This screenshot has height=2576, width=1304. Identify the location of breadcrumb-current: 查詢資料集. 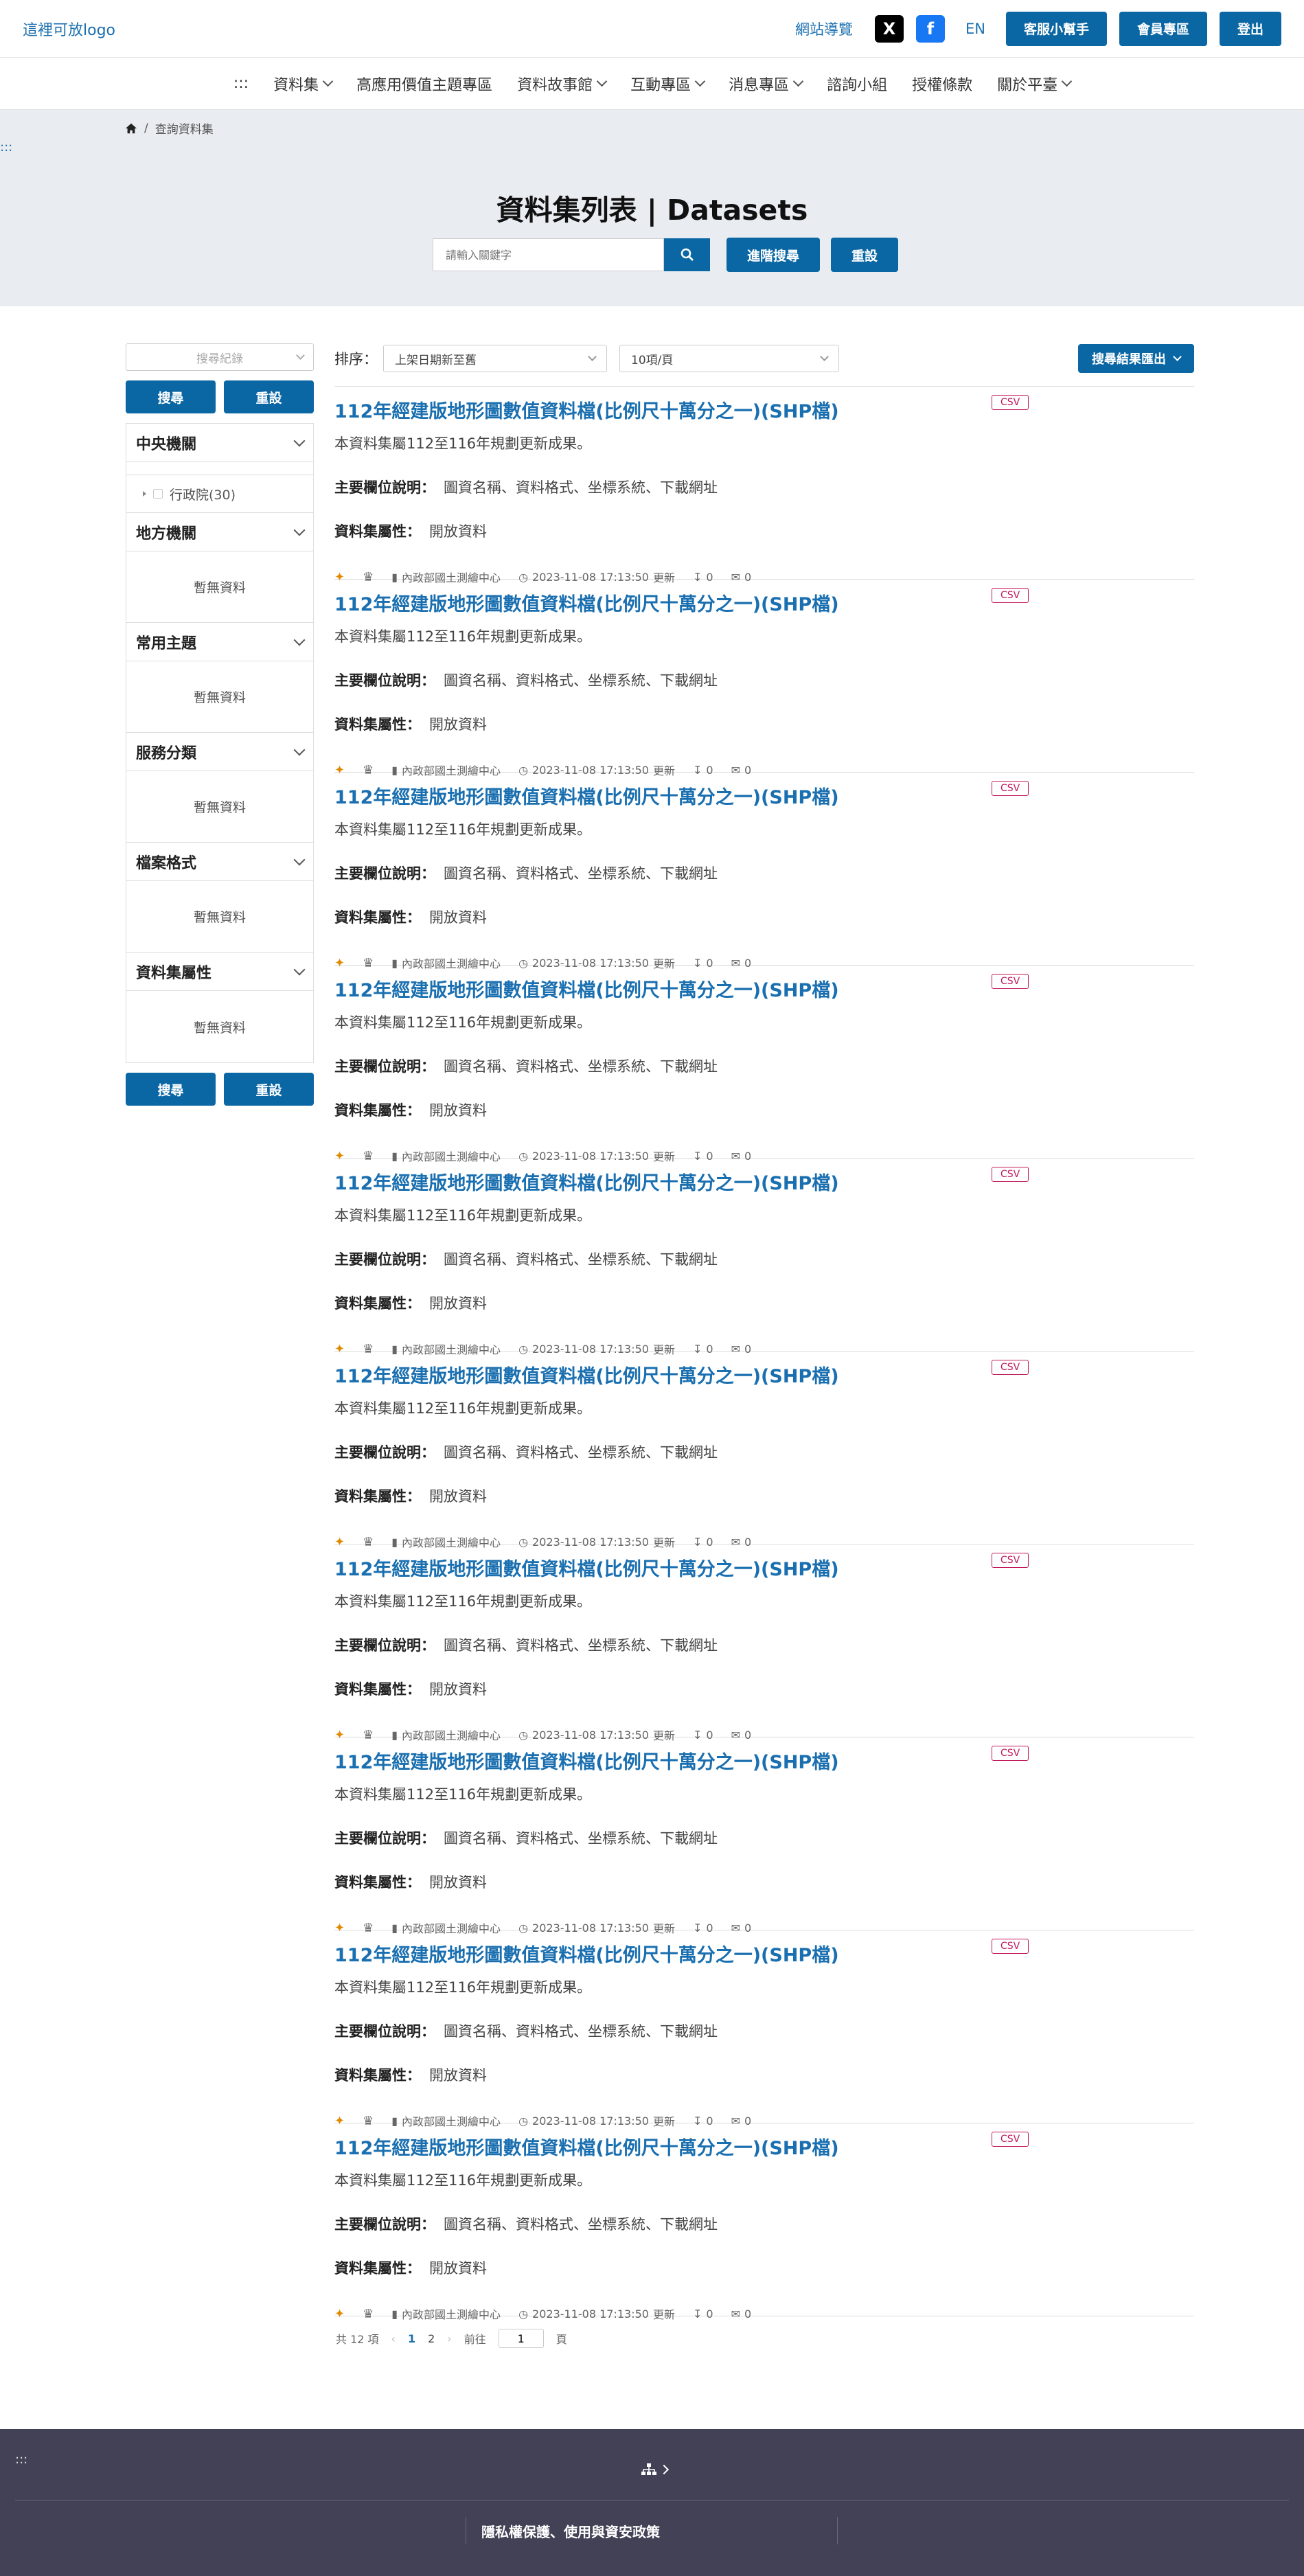
(185, 130).